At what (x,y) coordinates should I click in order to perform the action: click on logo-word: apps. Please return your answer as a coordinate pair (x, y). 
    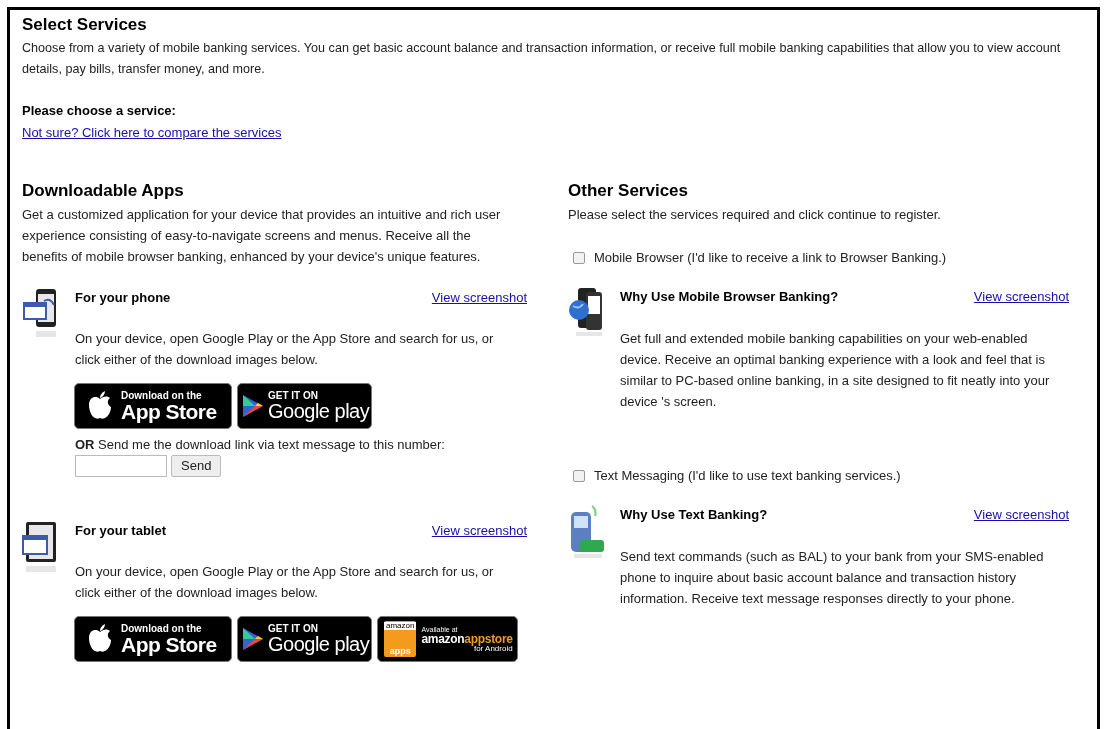
    Looking at the image, I should click on (400, 651).